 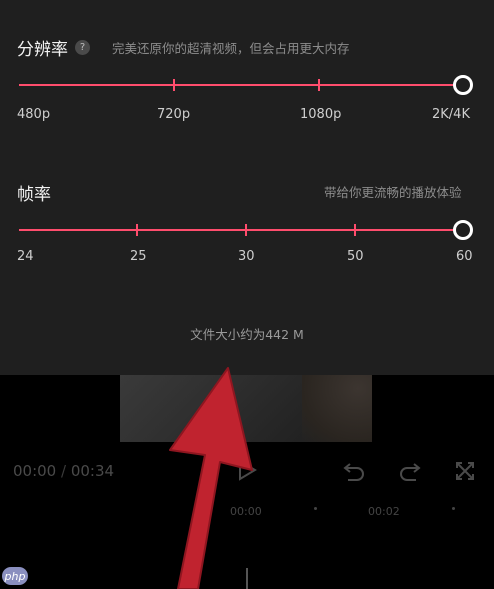 I want to click on timeline-mark-0: 00:00, so click(x=246, y=511).